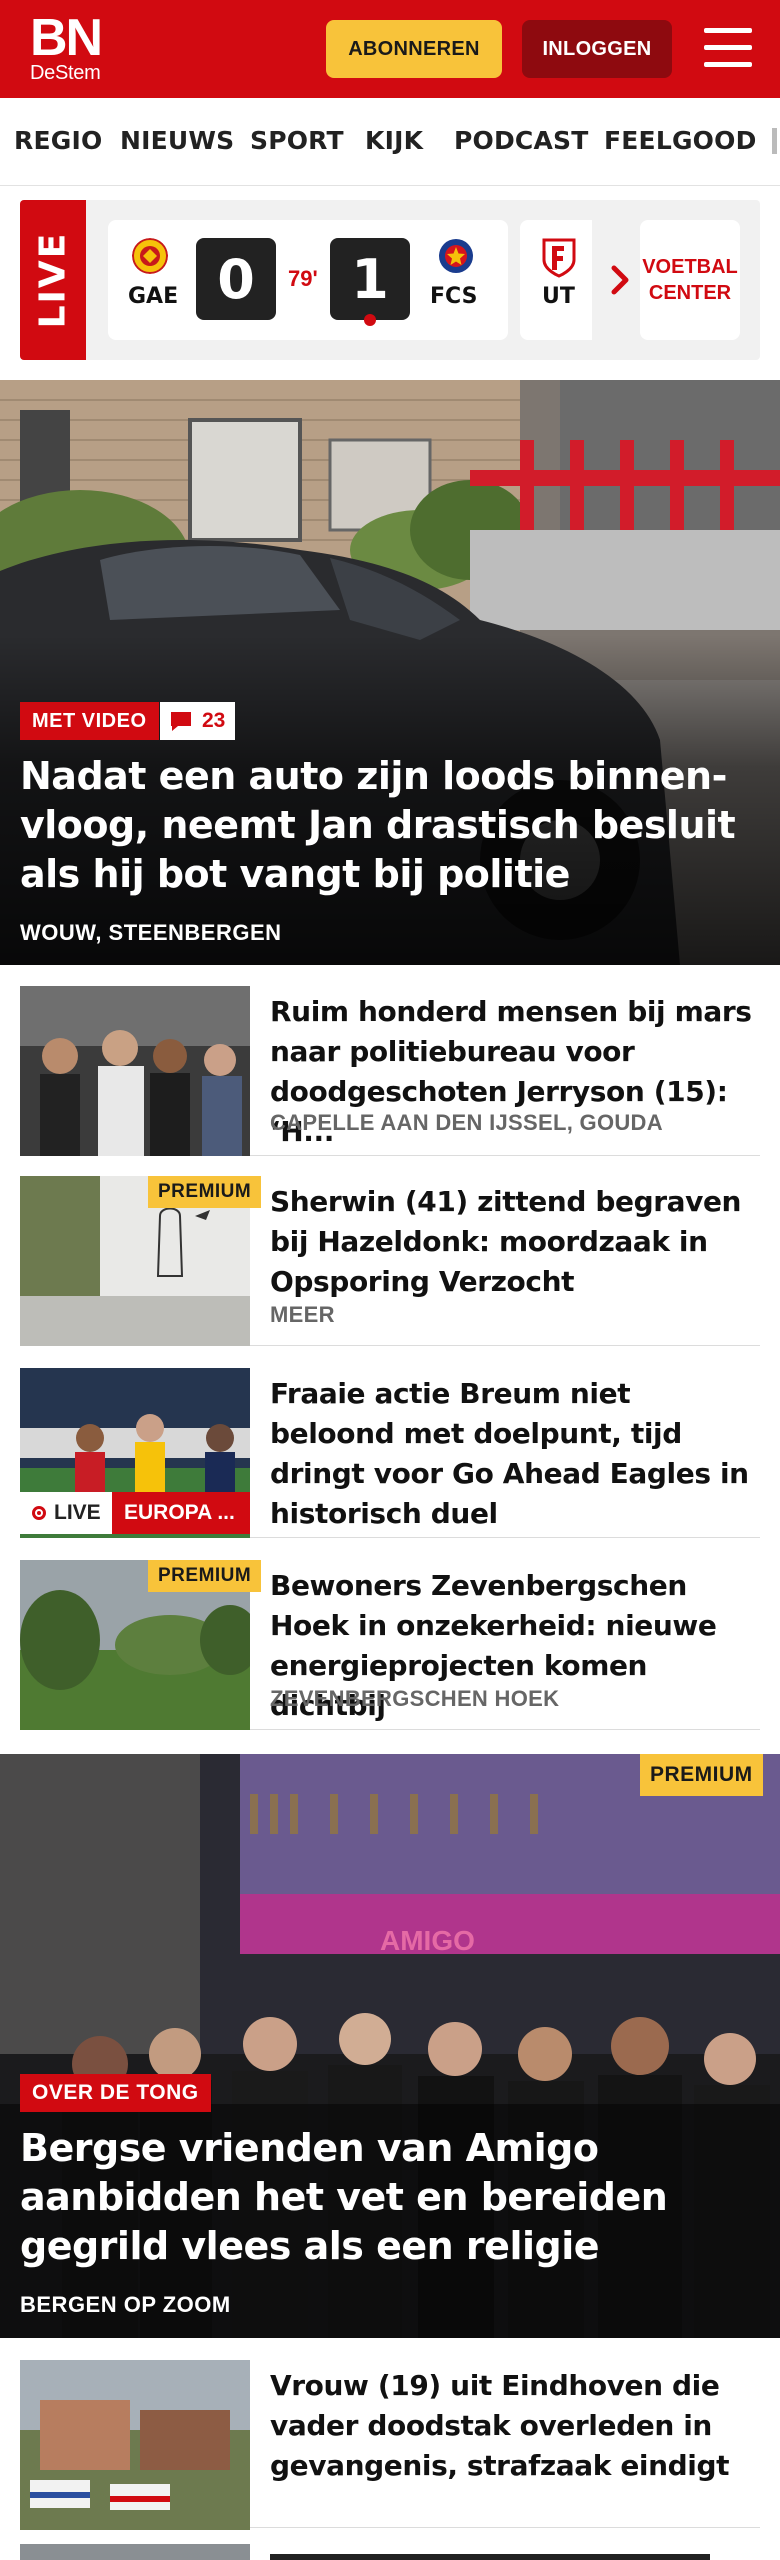 This screenshot has height=2560, width=780. What do you see at coordinates (77, 1512) in the screenshot?
I see `live-label-text: LIVE` at bounding box center [77, 1512].